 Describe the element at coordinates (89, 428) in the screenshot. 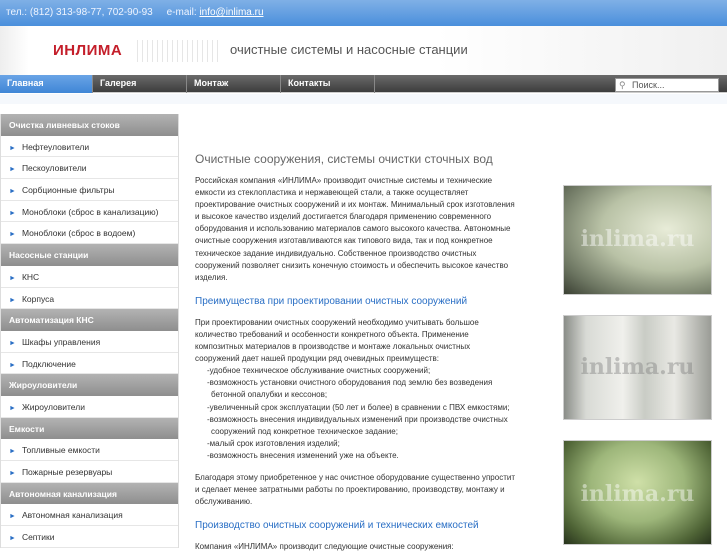

I see `sidebar-section-header: Емкости` at that location.